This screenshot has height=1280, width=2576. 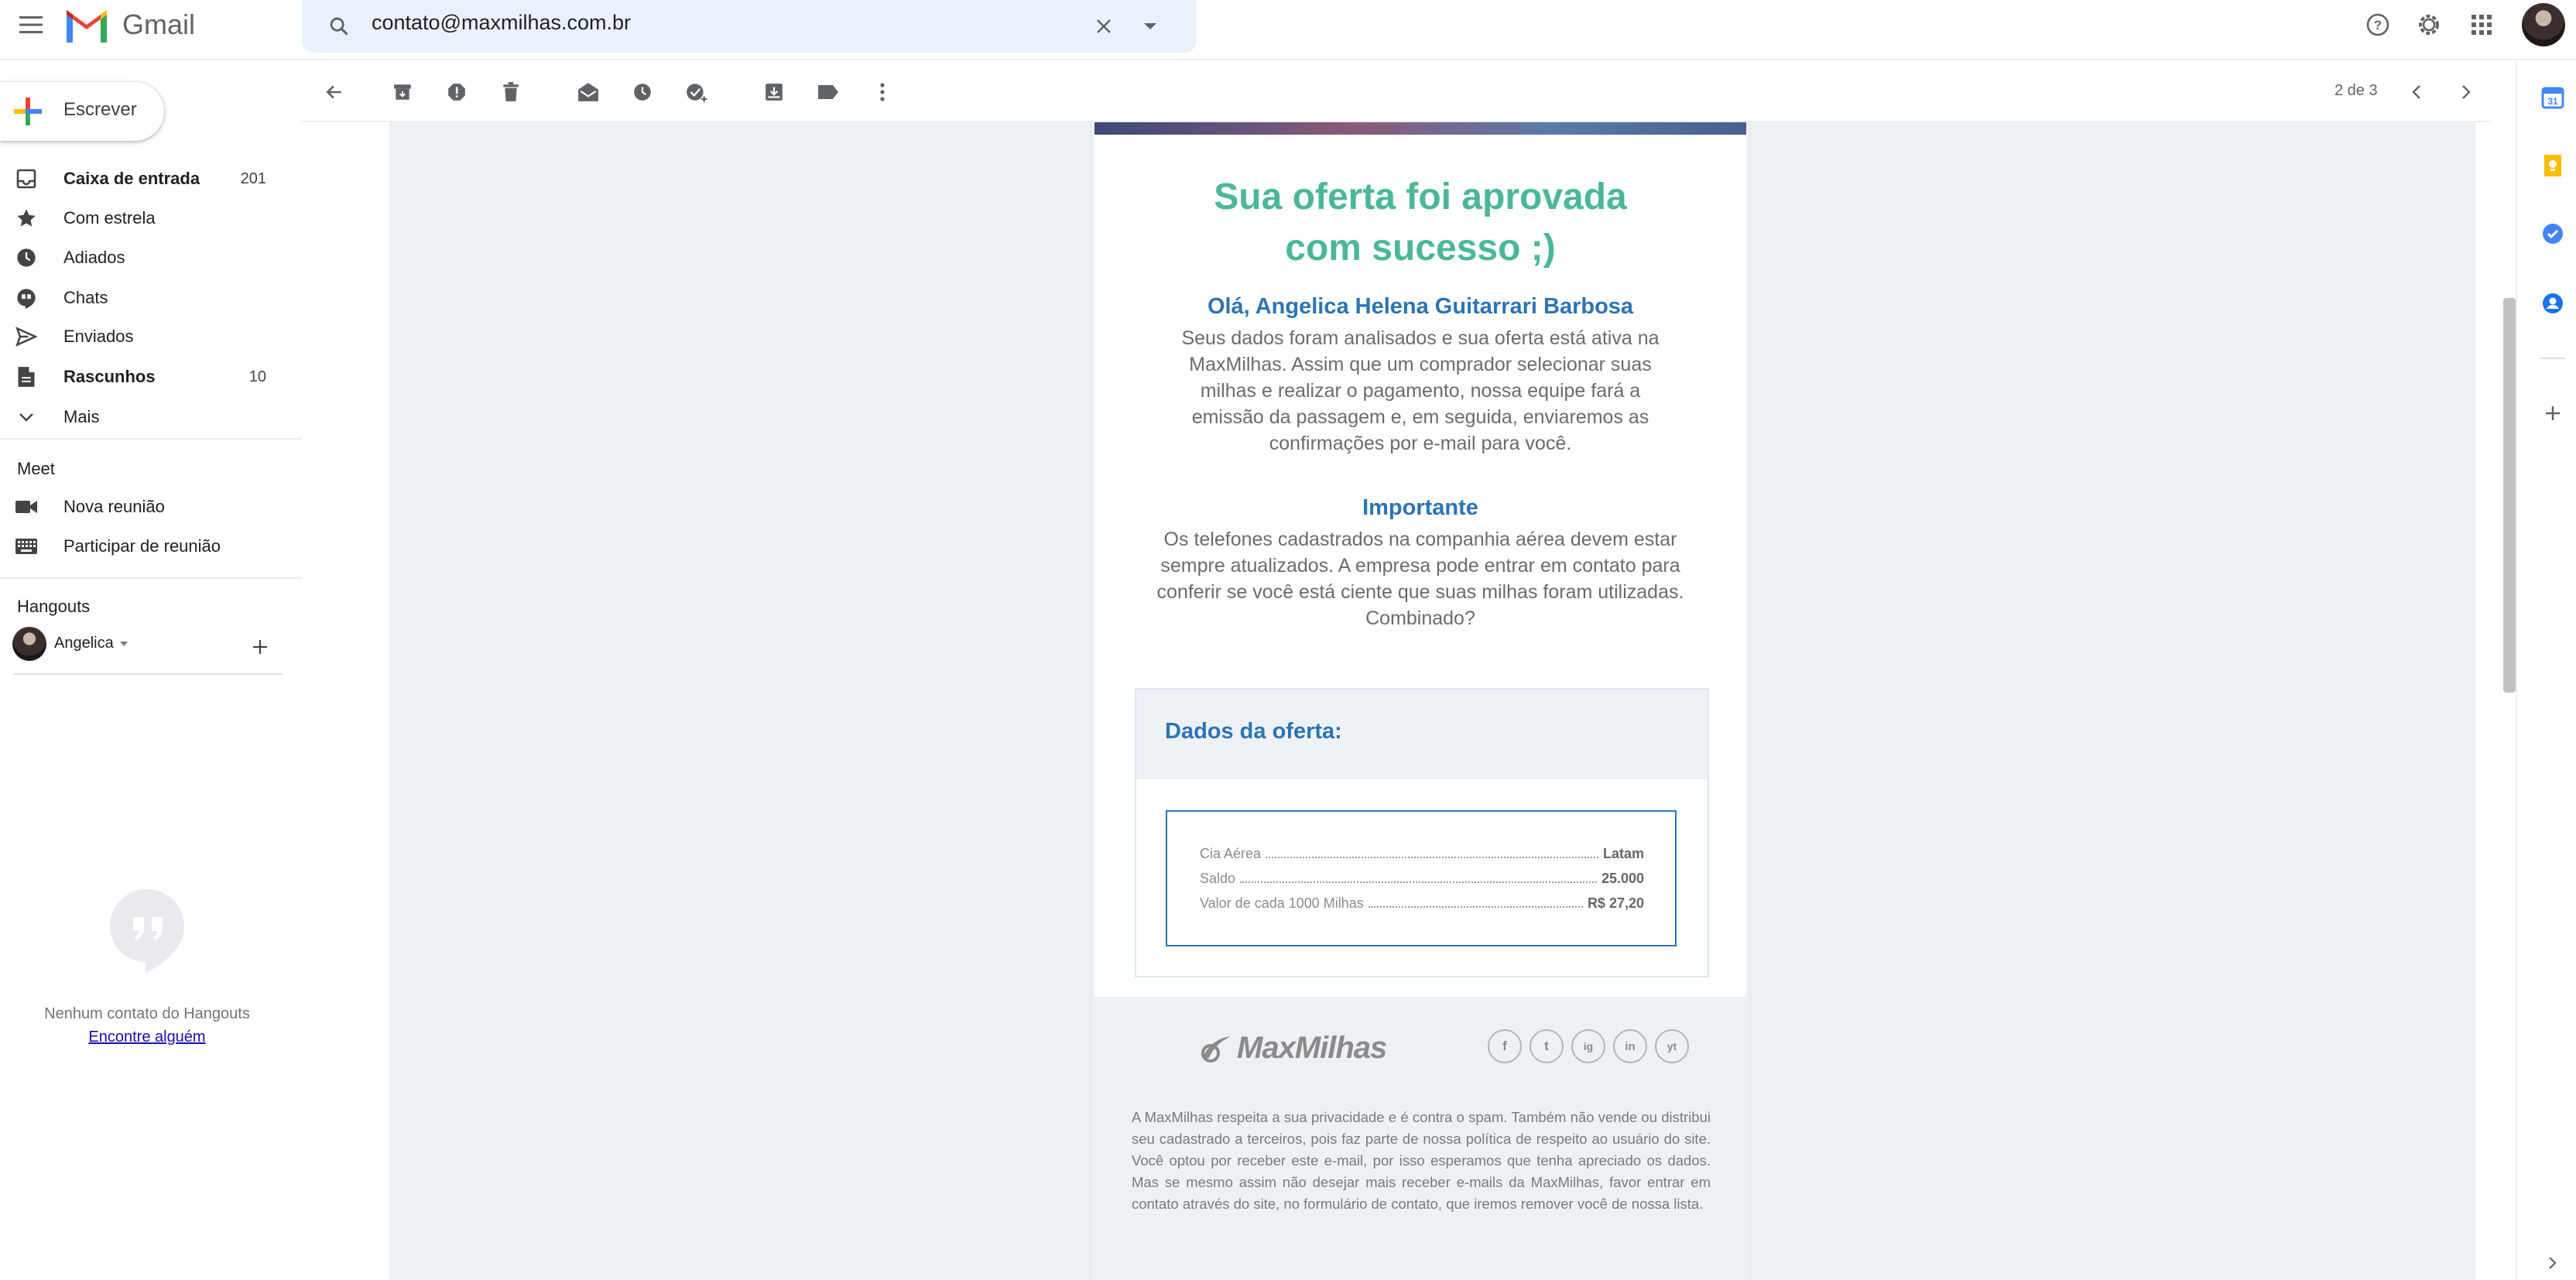 What do you see at coordinates (260, 647) in the screenshot?
I see `add-contact-icon` at bounding box center [260, 647].